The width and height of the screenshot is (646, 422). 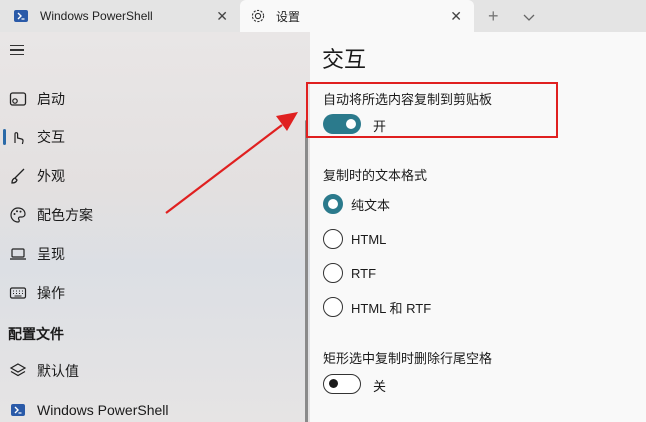 I want to click on radio-label: HTML, so click(x=369, y=239).